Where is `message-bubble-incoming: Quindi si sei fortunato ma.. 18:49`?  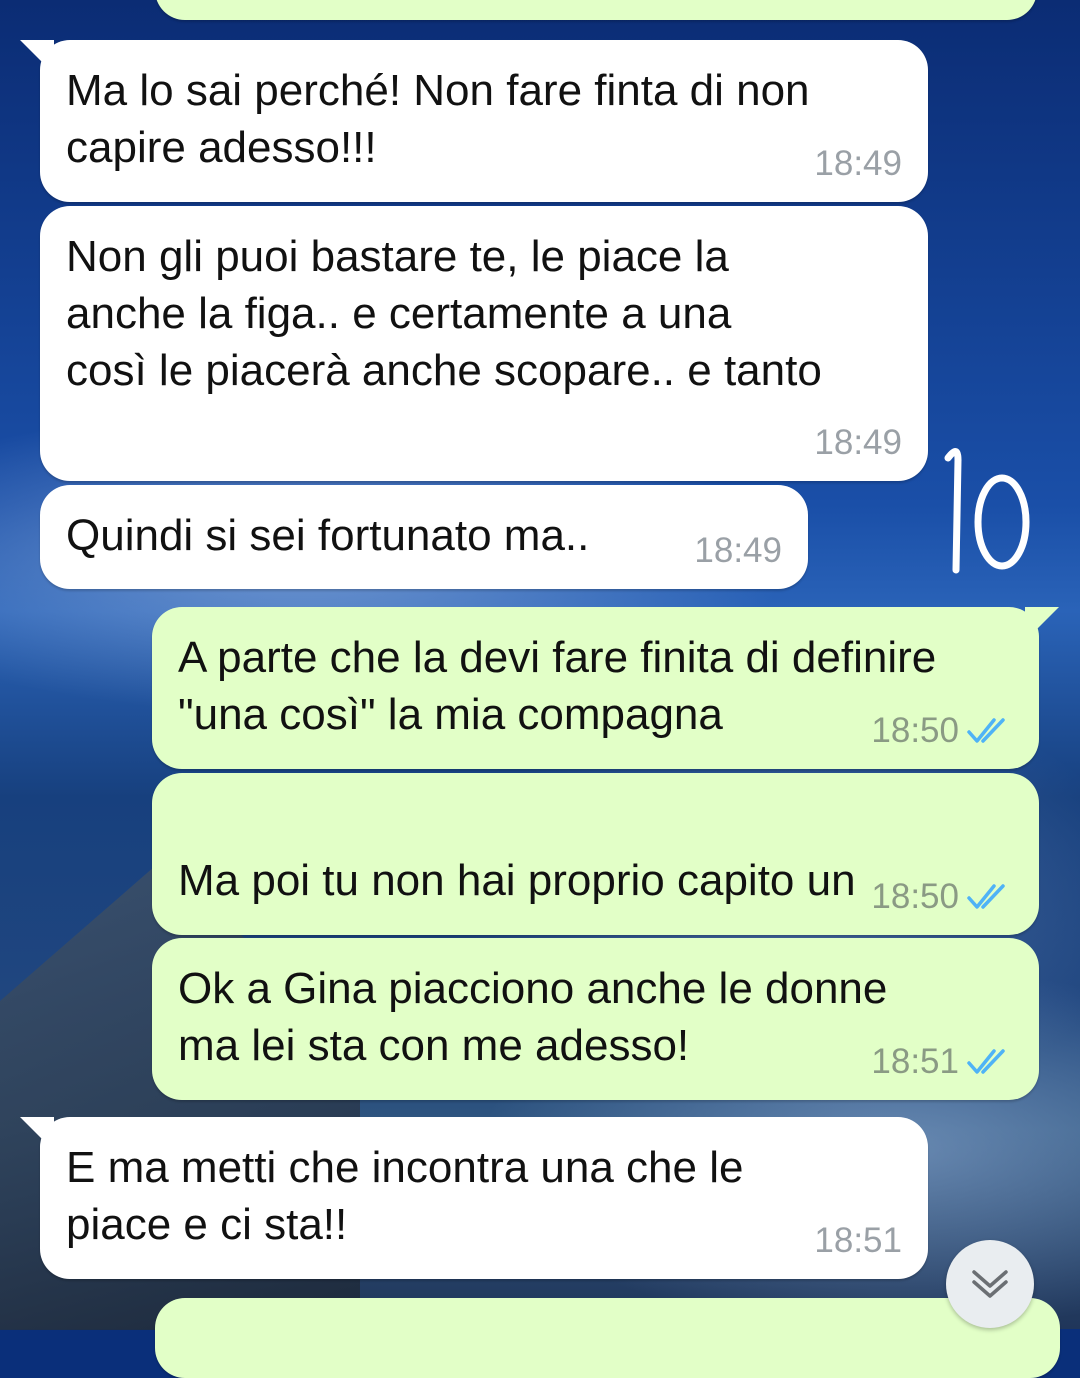 message-bubble-incoming: Quindi si sei fortunato ma.. 18:49 is located at coordinates (424, 537).